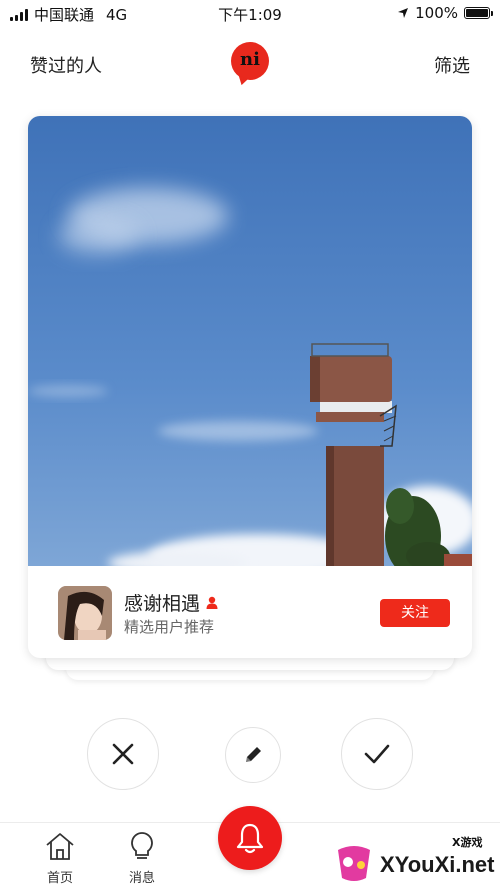  Describe the element at coordinates (415, 613) in the screenshot. I see `follow-button: 关注` at that location.